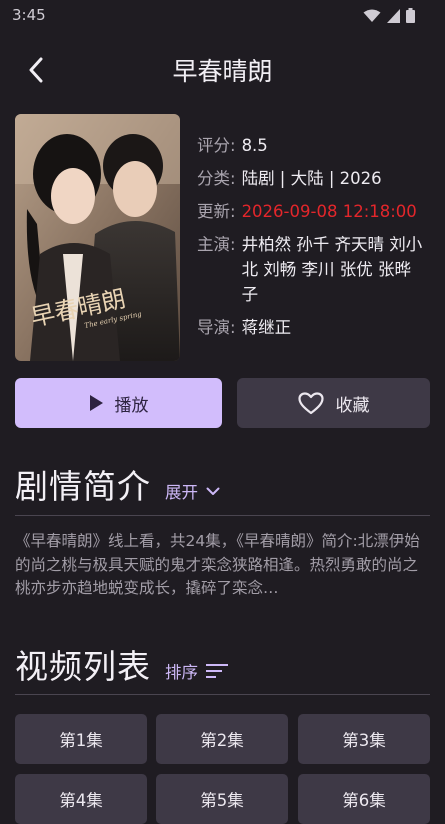 This screenshot has width=445, height=824. I want to click on cast-row: 主演: 井柏然 孙千 齐天晴 刘小北 刘畅 李川 张优 张晔子, so click(312, 269).